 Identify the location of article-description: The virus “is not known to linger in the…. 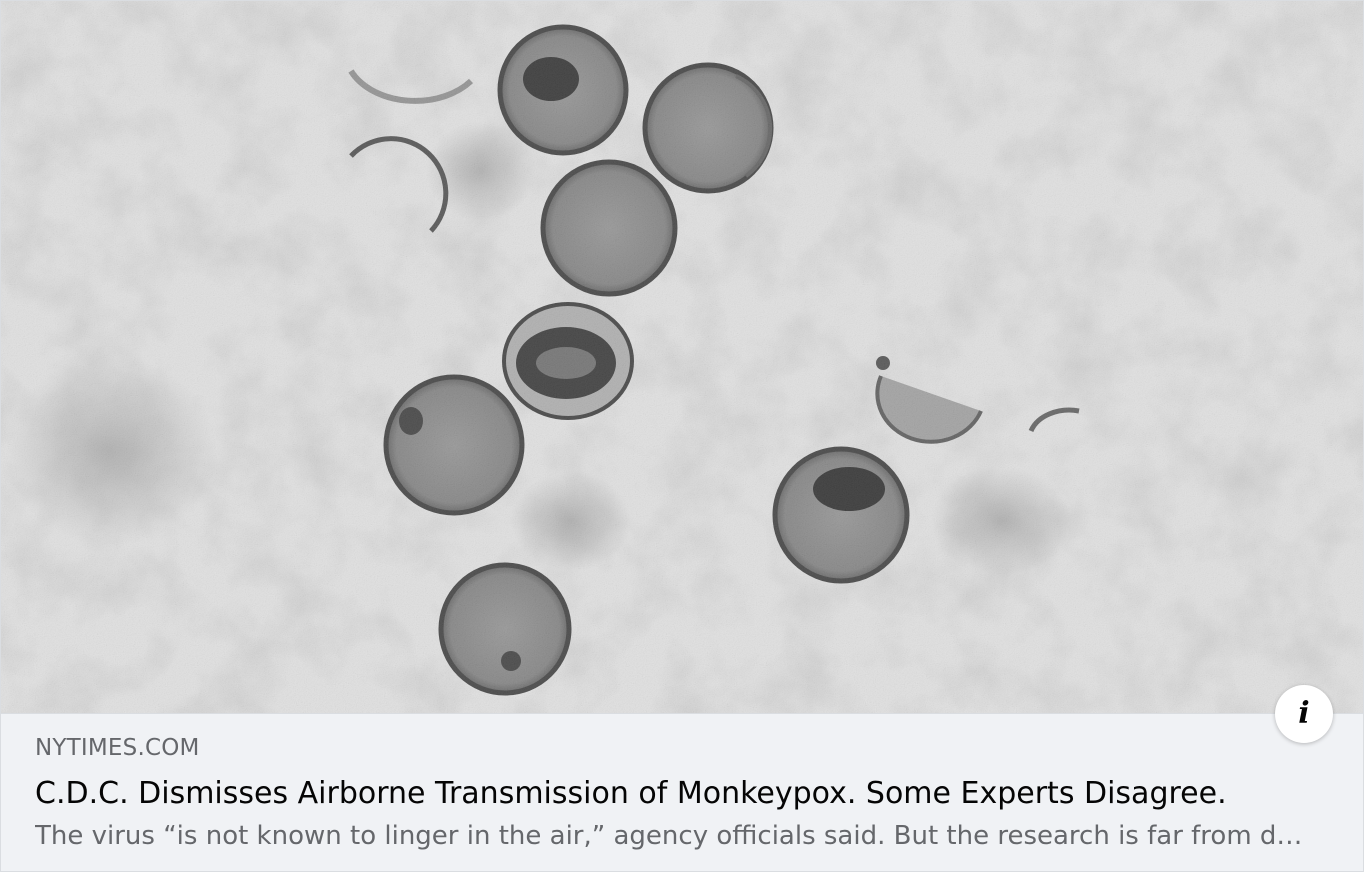
(669, 836).